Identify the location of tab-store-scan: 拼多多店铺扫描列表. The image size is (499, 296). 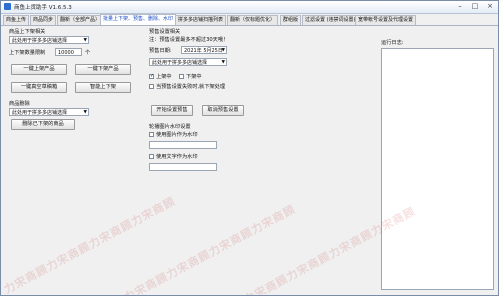
(201, 20).